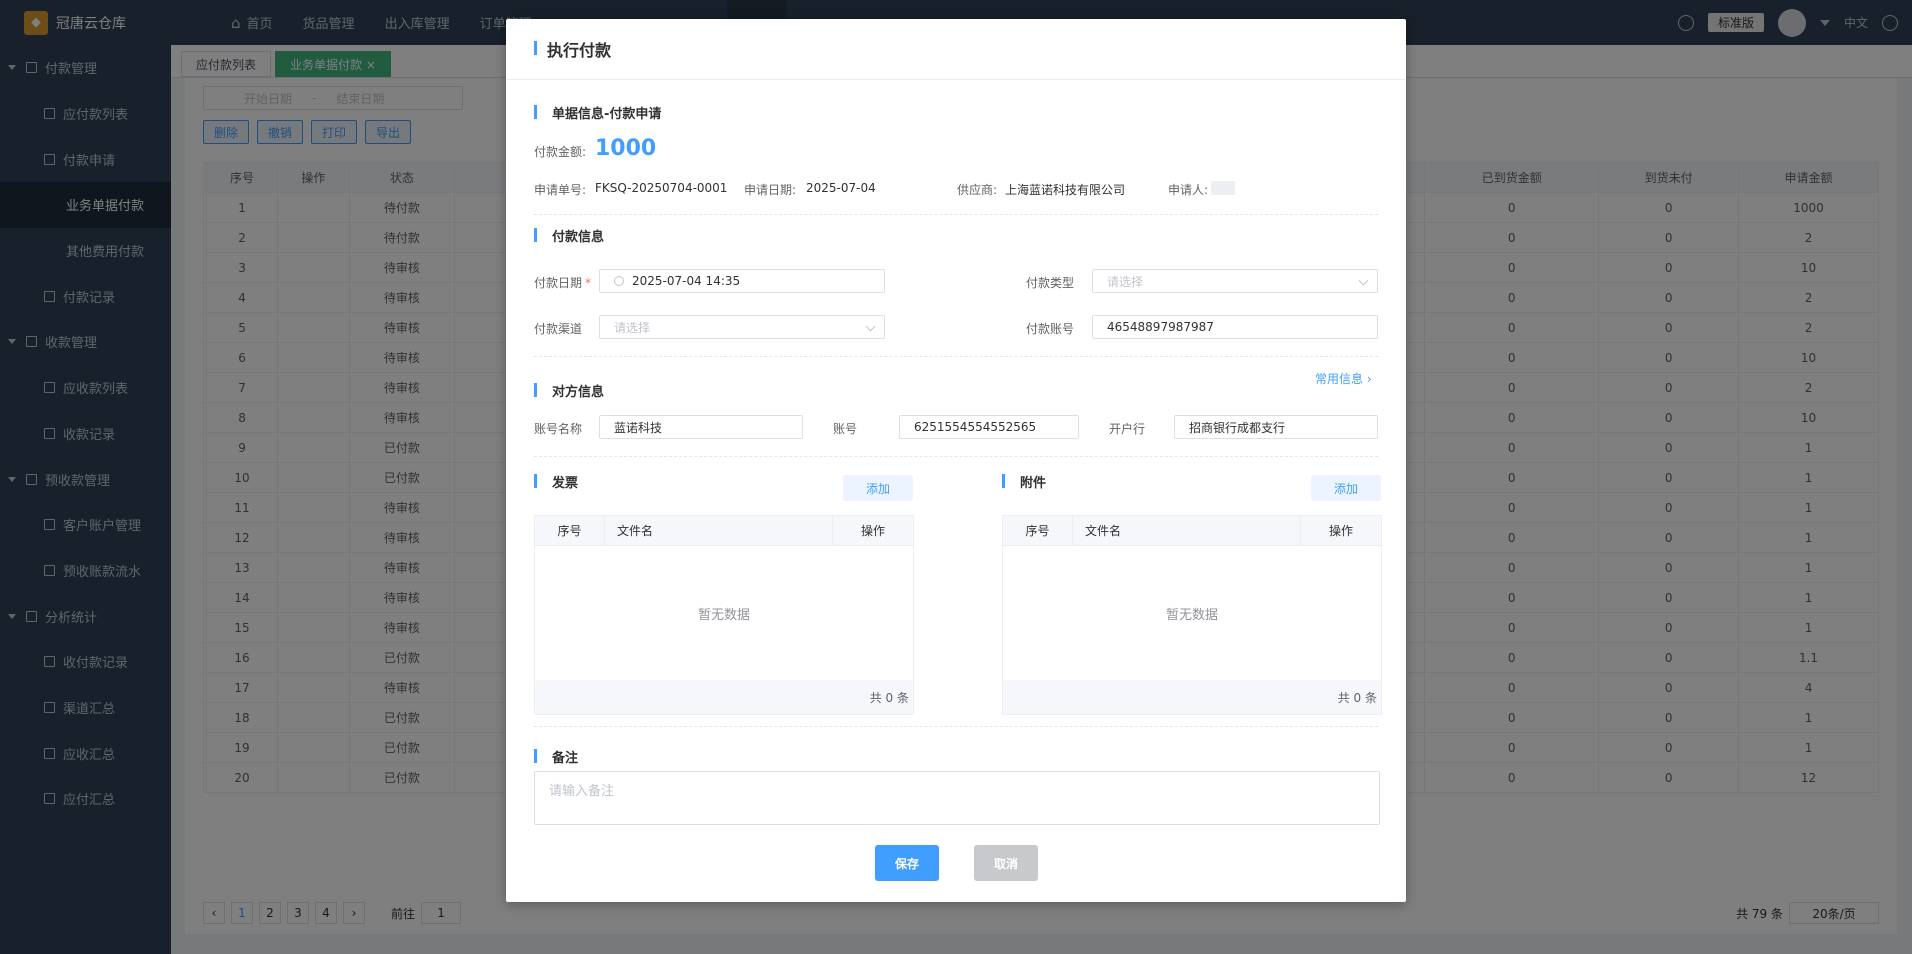  I want to click on apply-date: 2025-07-04, so click(841, 188).